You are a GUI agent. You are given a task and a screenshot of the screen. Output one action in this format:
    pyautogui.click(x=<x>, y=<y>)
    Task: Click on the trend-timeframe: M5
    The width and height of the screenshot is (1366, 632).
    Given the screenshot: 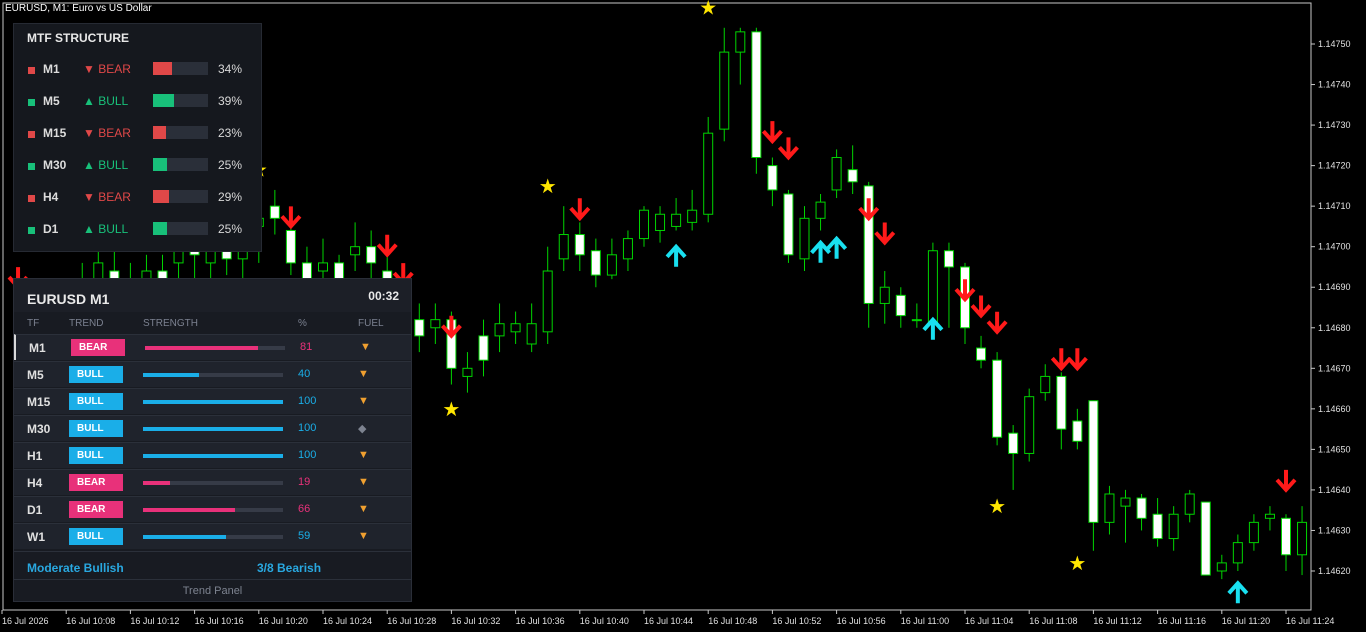 What is the action you would take?
    pyautogui.click(x=35, y=375)
    